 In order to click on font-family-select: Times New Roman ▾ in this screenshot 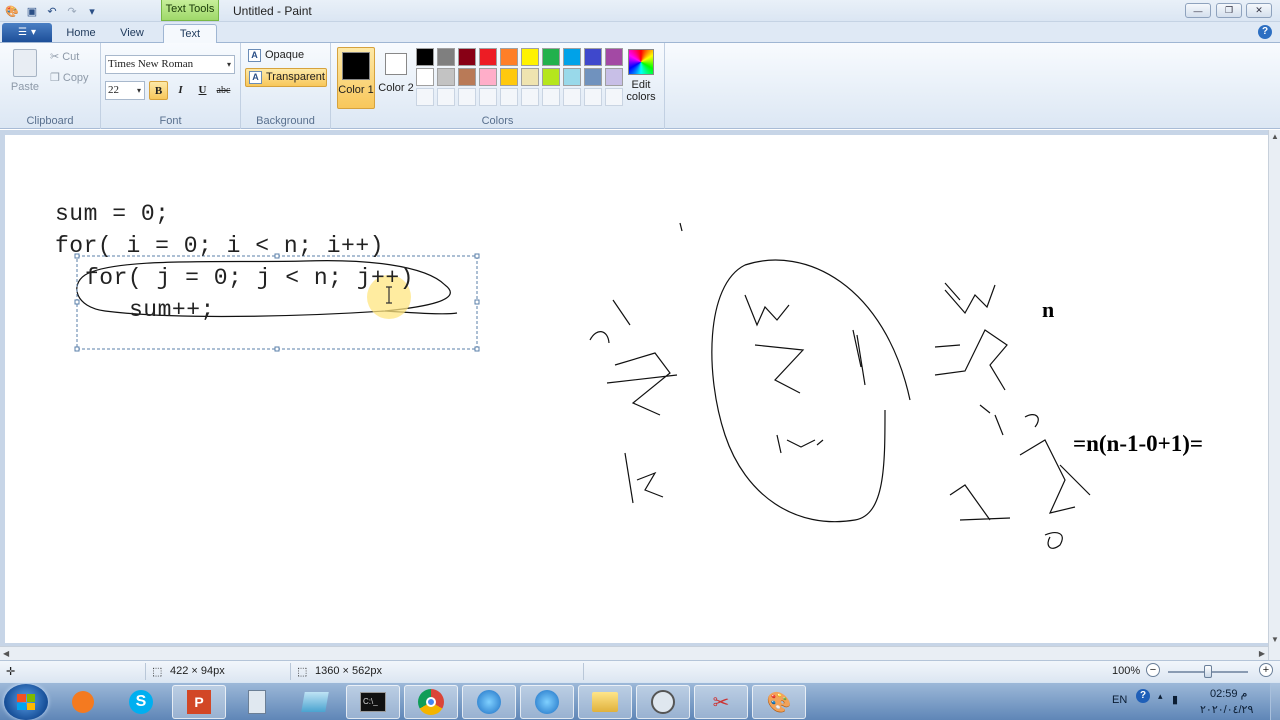, I will do `click(170, 64)`.